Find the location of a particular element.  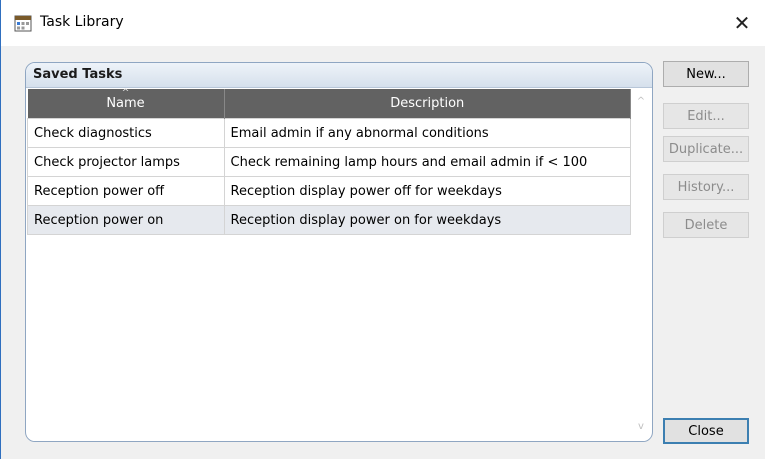

task-name-cell: Check diagnostics is located at coordinates (126, 133).